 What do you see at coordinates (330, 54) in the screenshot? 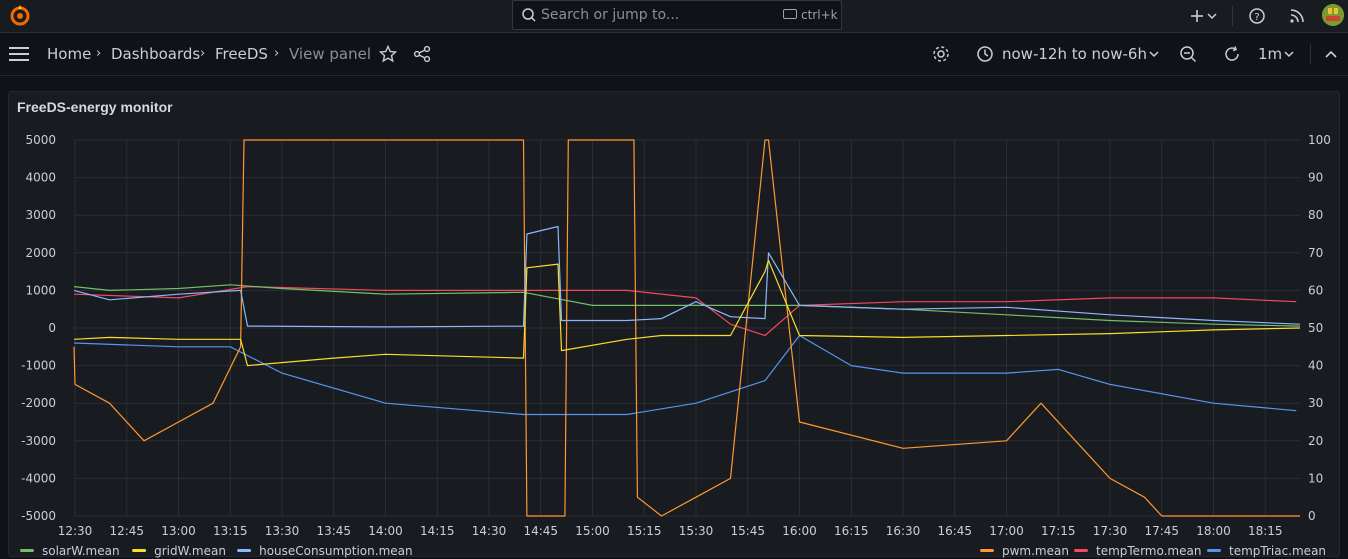
I see `breadcrumb-current: View panel` at bounding box center [330, 54].